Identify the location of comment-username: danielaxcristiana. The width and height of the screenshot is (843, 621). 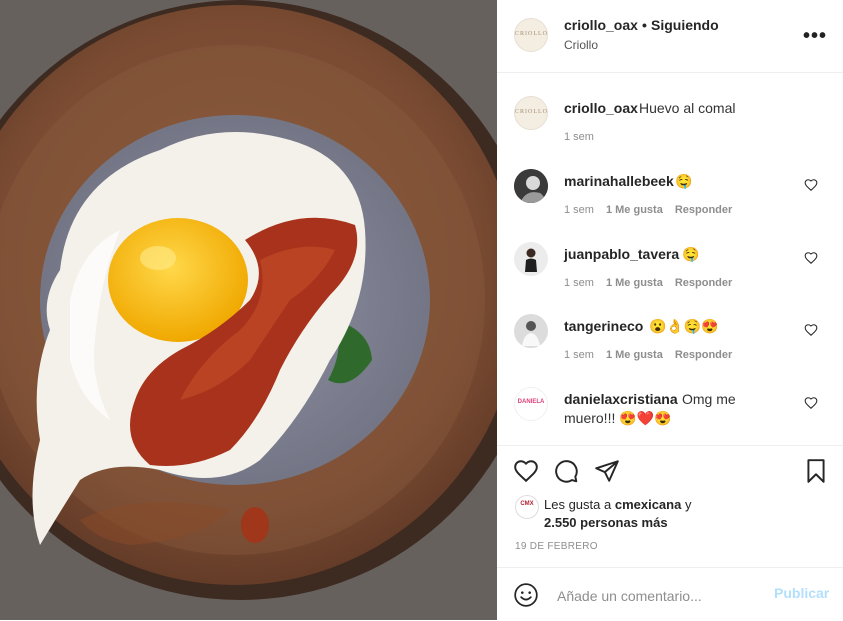
(621, 399).